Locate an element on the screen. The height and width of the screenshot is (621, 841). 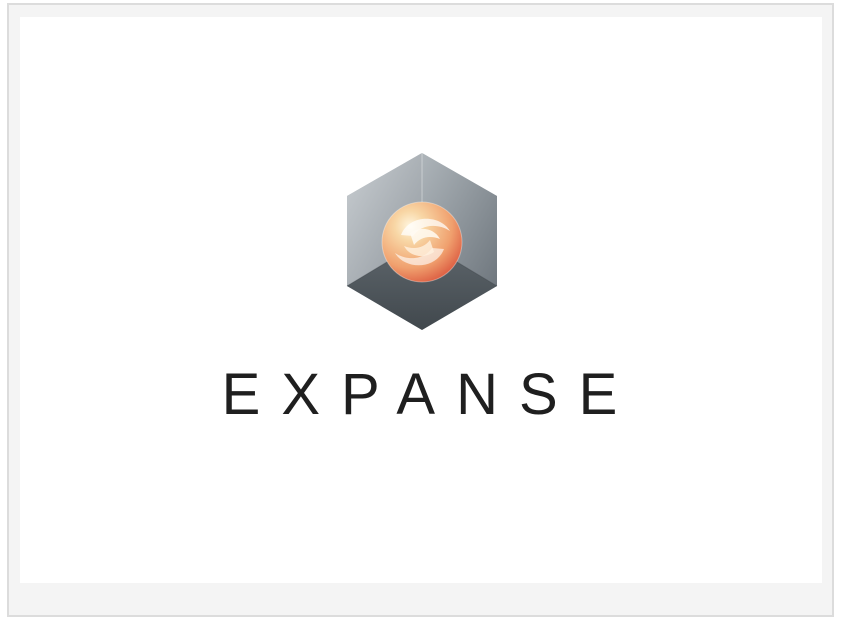
wordmark: EXPANSE is located at coordinates (430, 393).